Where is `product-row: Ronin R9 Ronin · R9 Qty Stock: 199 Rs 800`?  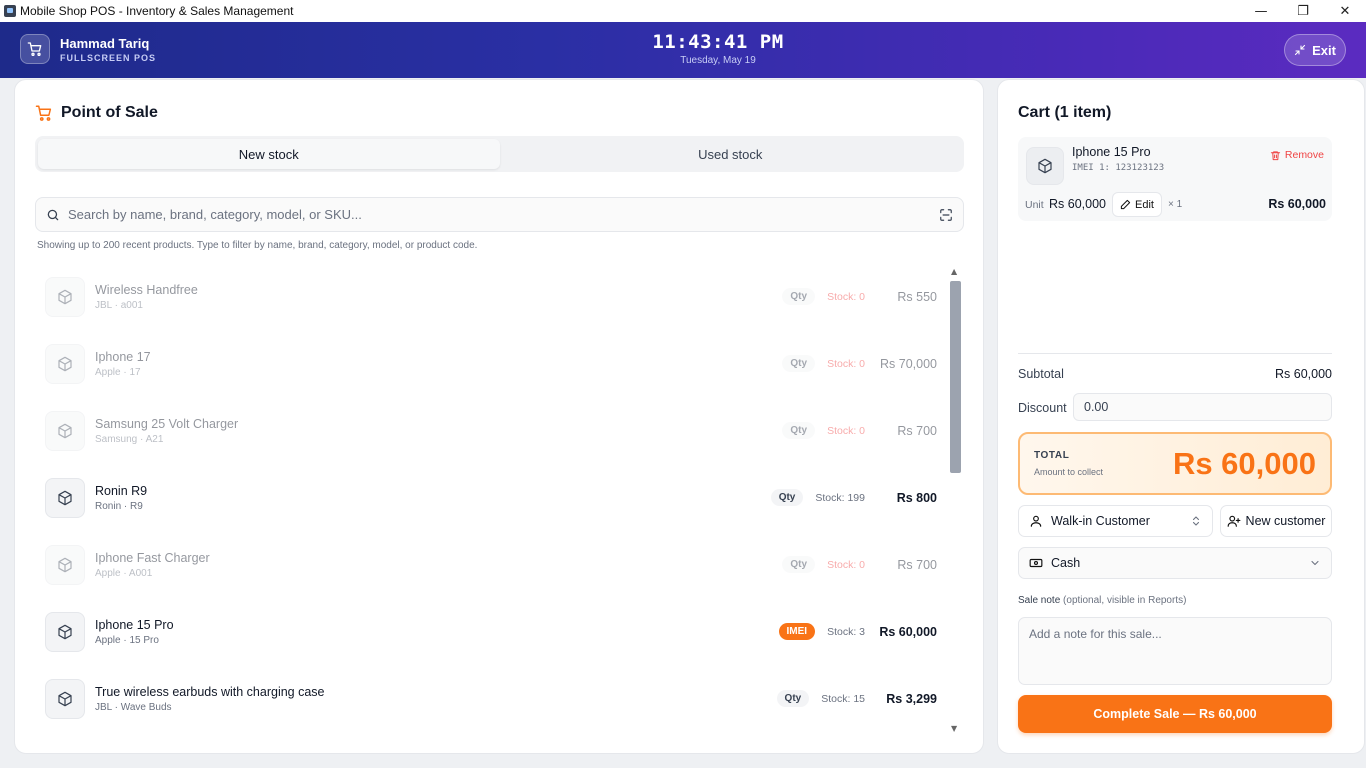
product-row: Ronin R9 Ronin · R9 Qty Stock: 199 Rs 800 is located at coordinates (491, 497).